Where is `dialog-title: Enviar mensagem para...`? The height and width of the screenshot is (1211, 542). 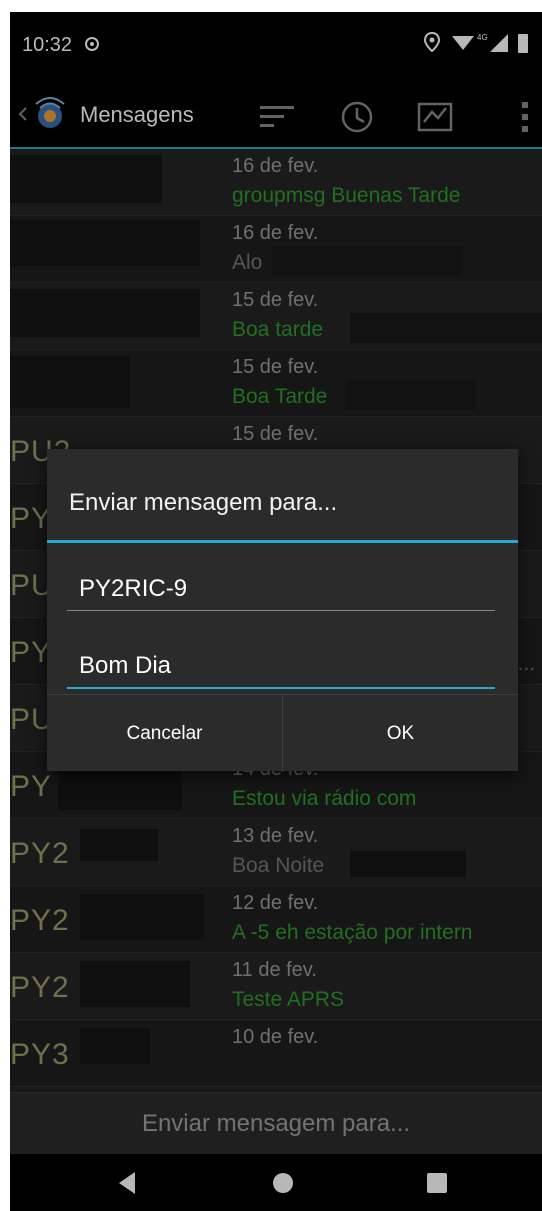
dialog-title: Enviar mensagem para... is located at coordinates (203, 502).